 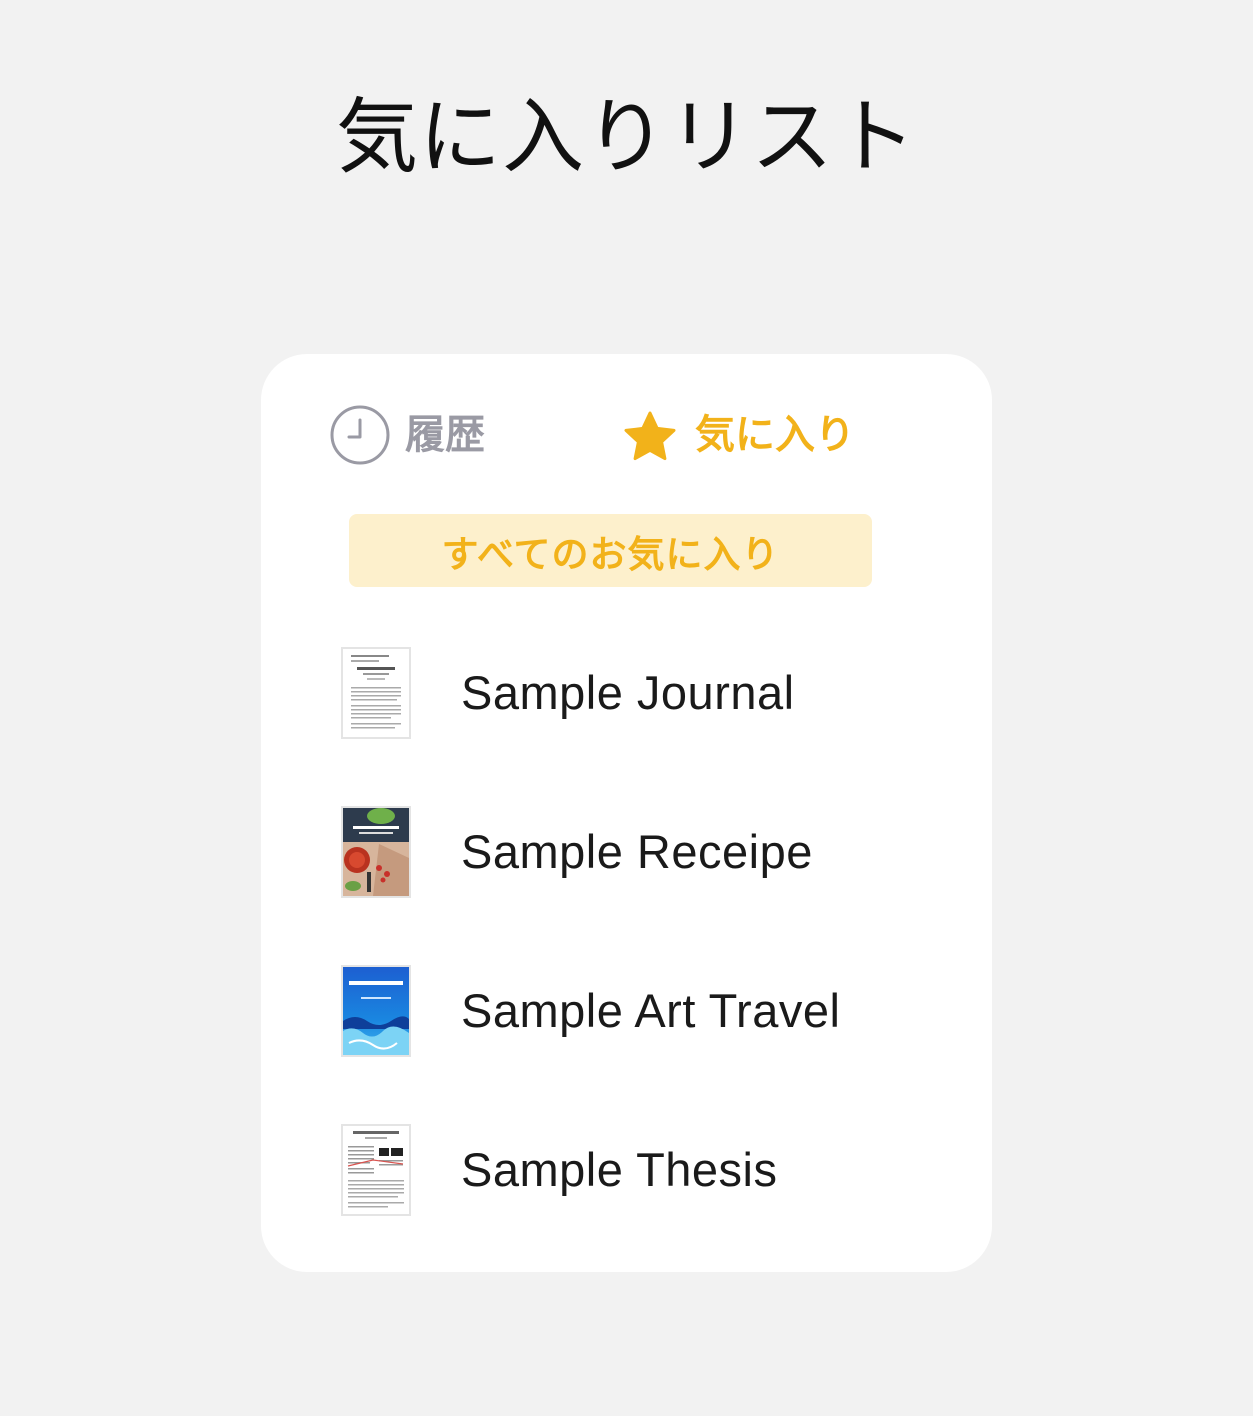 What do you see at coordinates (376, 1011) in the screenshot?
I see `art-travel-thumbnail` at bounding box center [376, 1011].